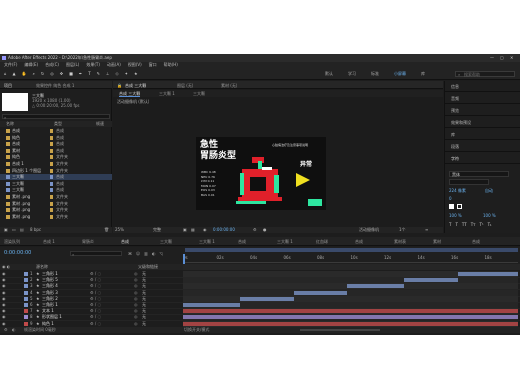  I want to click on timeline-tab: 胃肠炎, so click(101, 241).